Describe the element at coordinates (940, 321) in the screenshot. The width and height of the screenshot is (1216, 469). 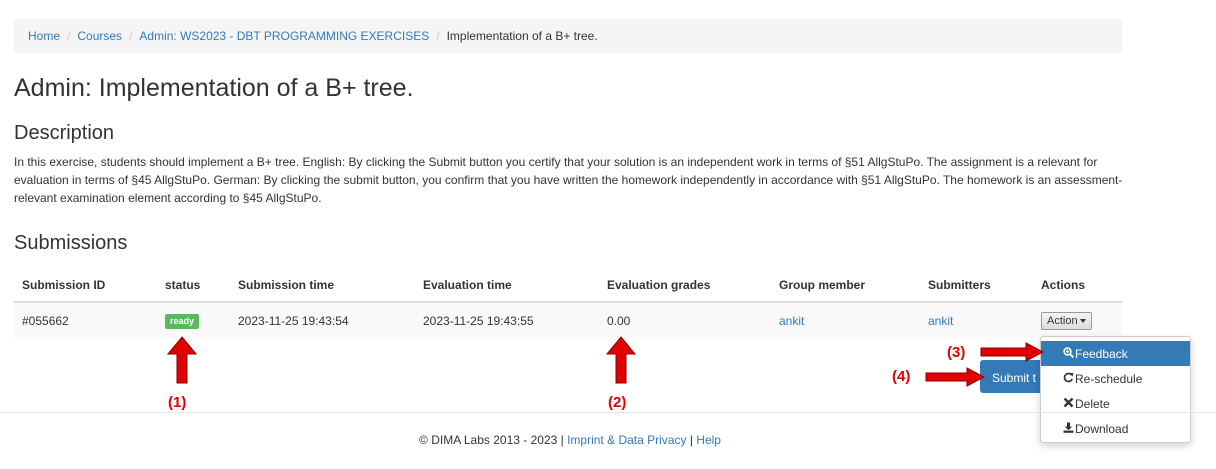
I see `submitter-link: ankit` at that location.